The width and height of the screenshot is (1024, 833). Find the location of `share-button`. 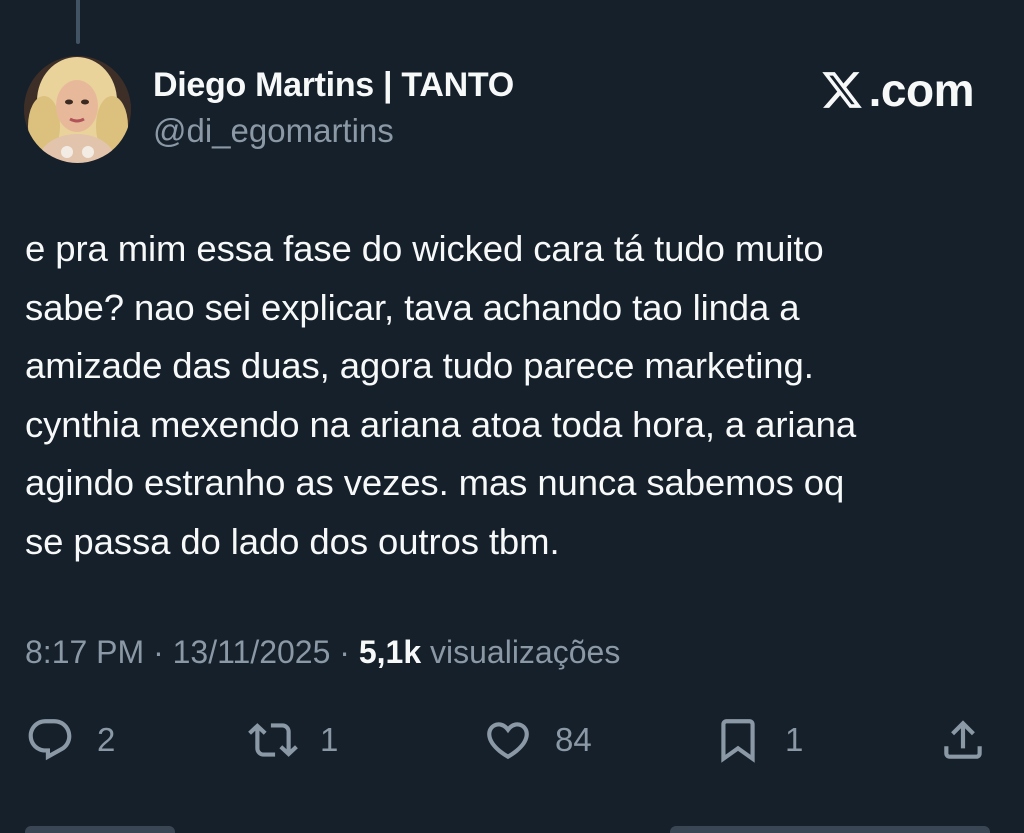

share-button is located at coordinates (963, 740).